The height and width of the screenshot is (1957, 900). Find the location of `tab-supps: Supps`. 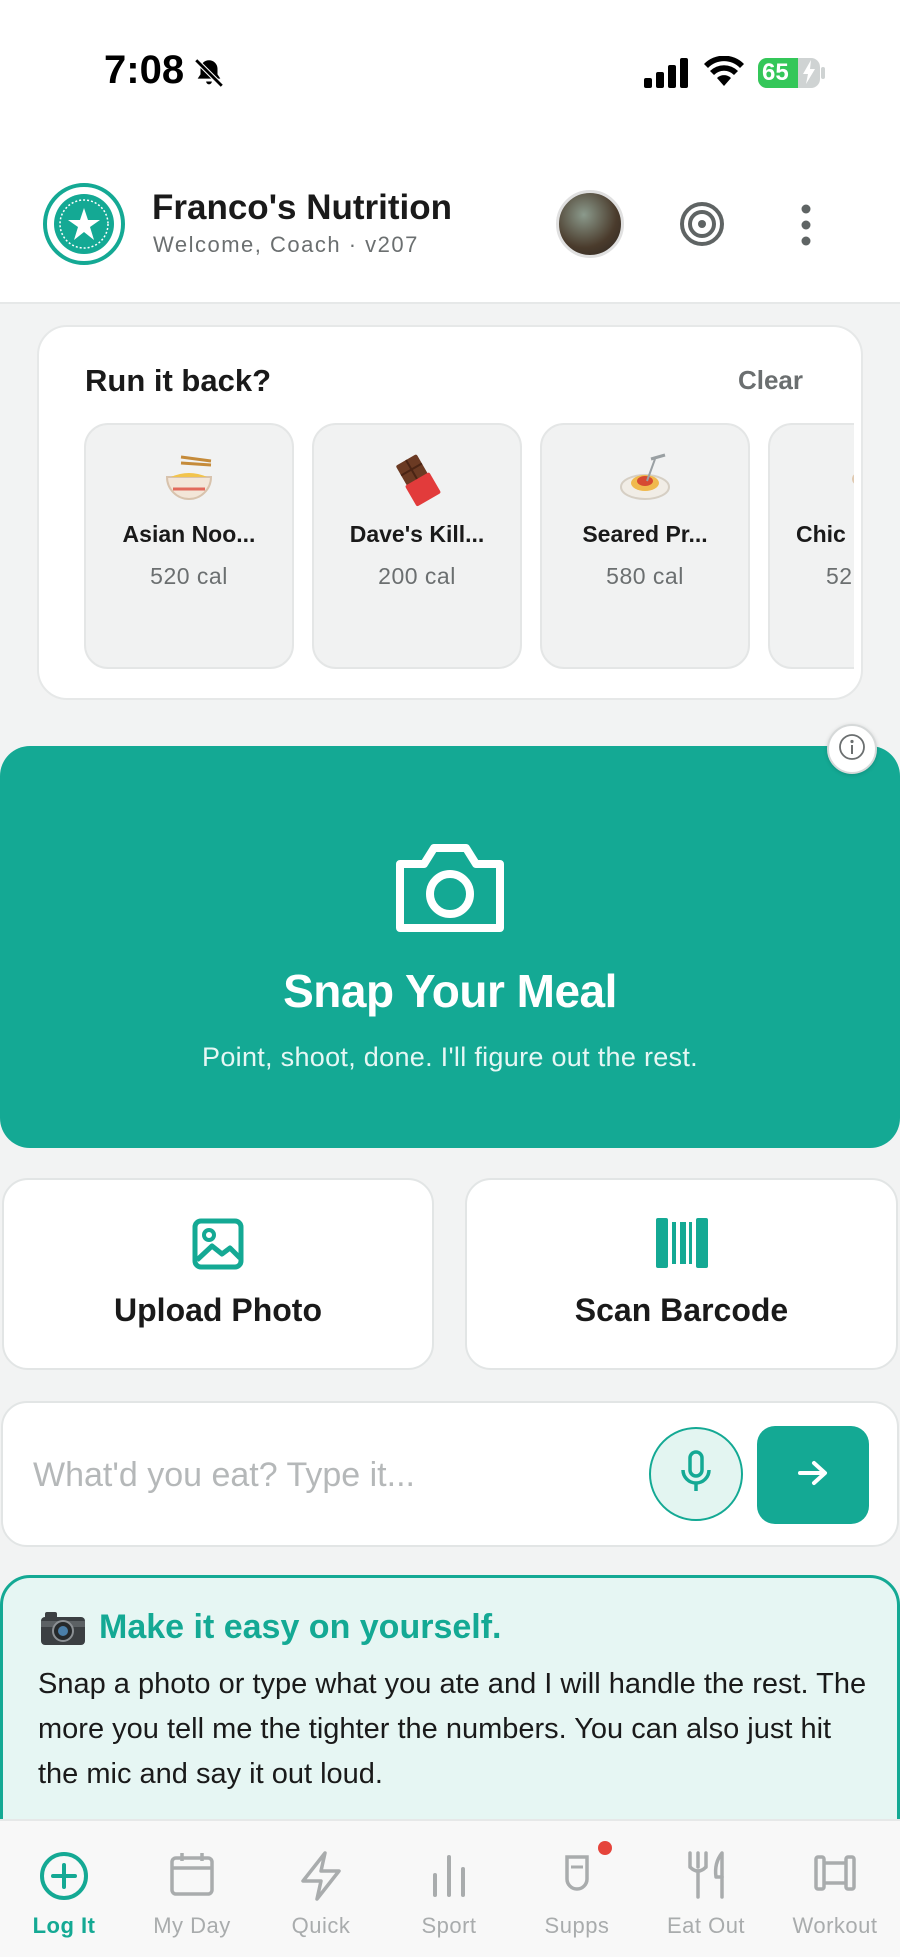

tab-supps: Supps is located at coordinates (577, 1889).